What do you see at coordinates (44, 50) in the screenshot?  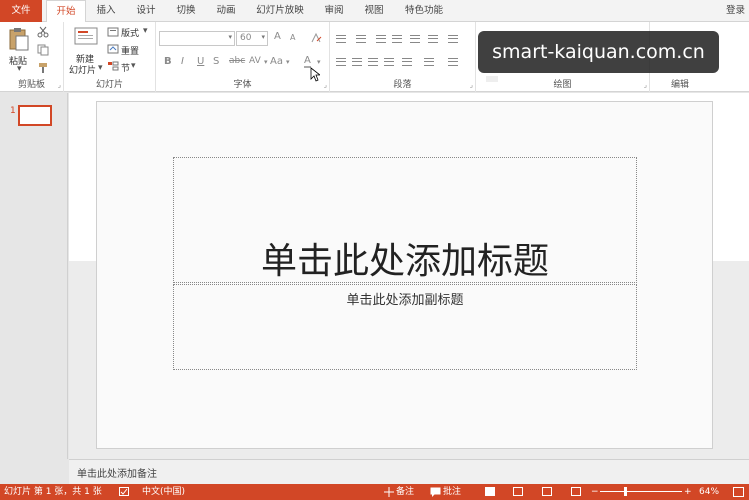 I see `copy-icon` at bounding box center [44, 50].